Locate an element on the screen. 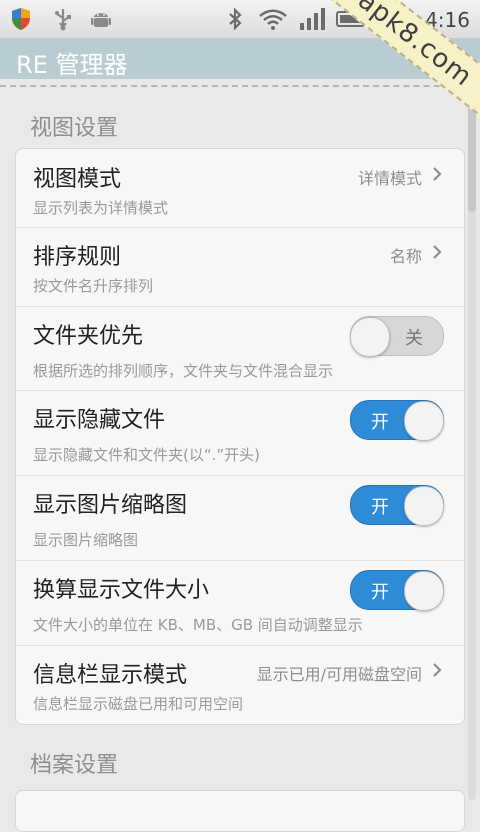 The height and width of the screenshot is (832, 480). setting-row-sort-rule: 排序规则 按文件名升序排列 名称 is located at coordinates (240, 267).